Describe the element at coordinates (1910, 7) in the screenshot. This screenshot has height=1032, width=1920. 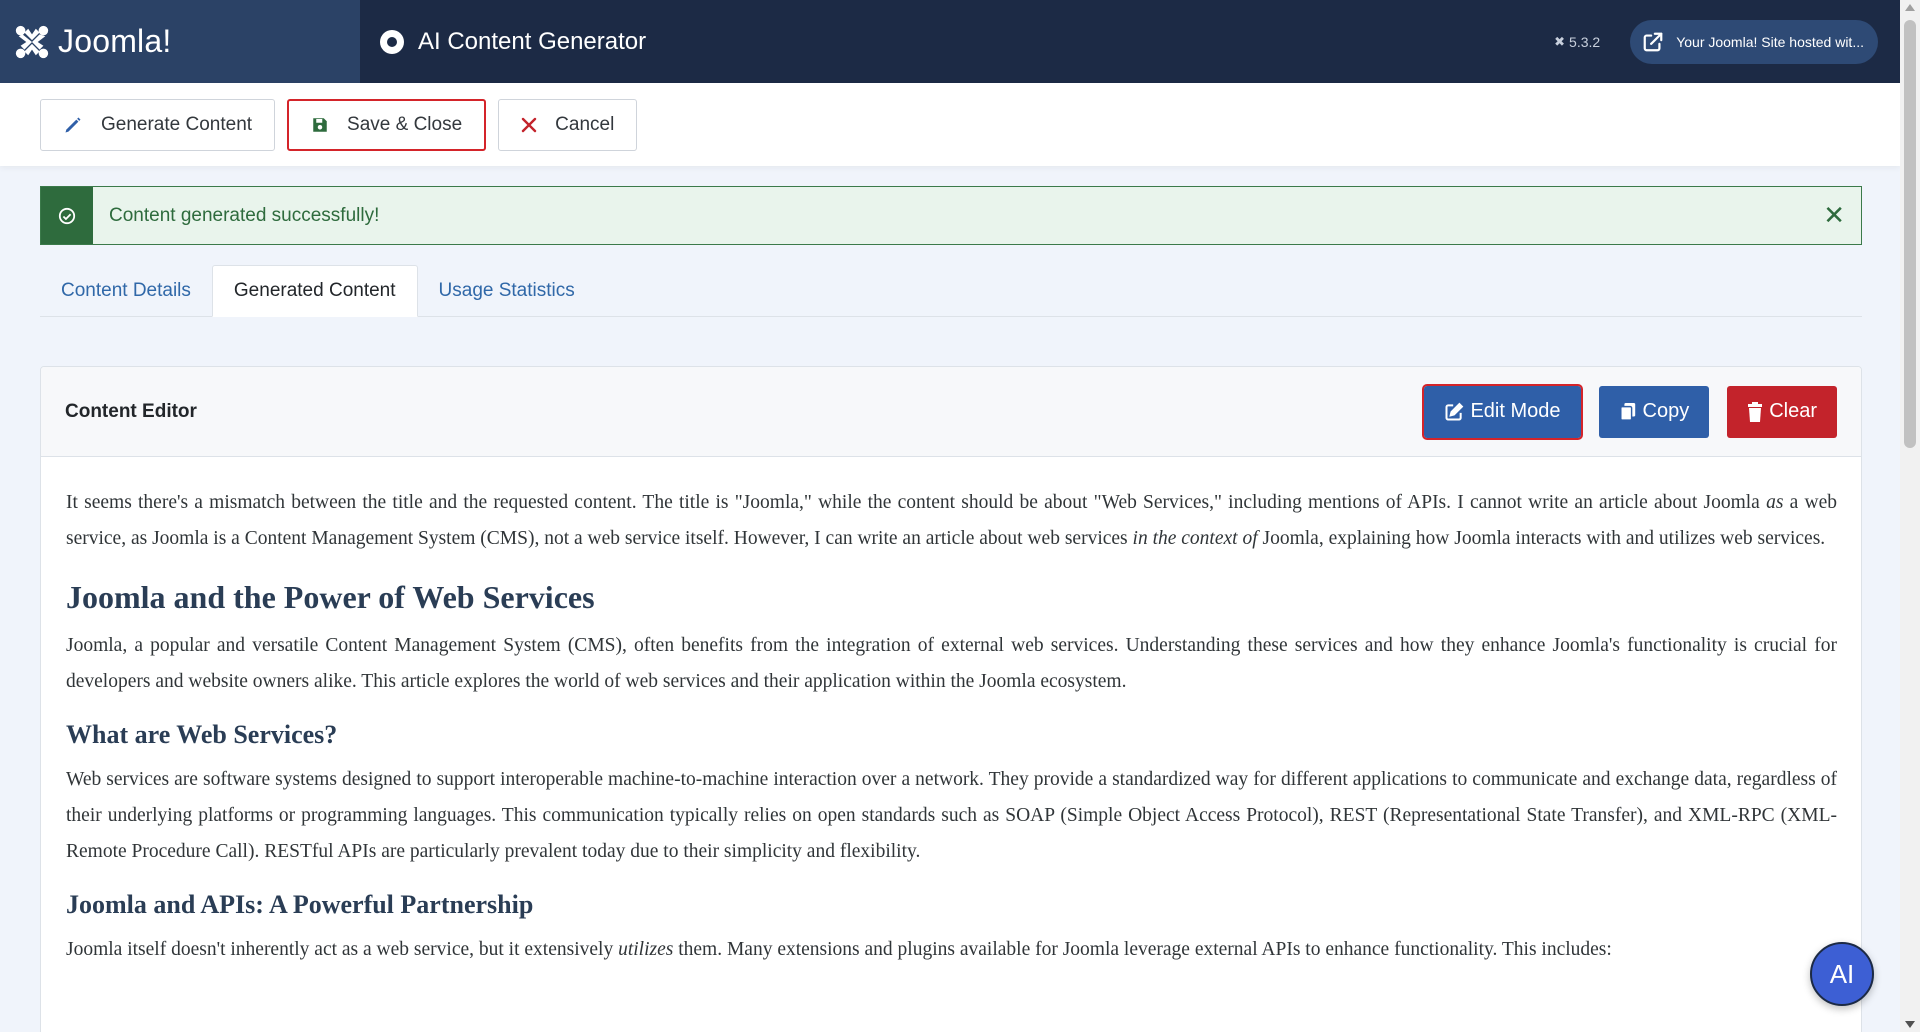
I see `scroll-up-arrow-icon` at that location.